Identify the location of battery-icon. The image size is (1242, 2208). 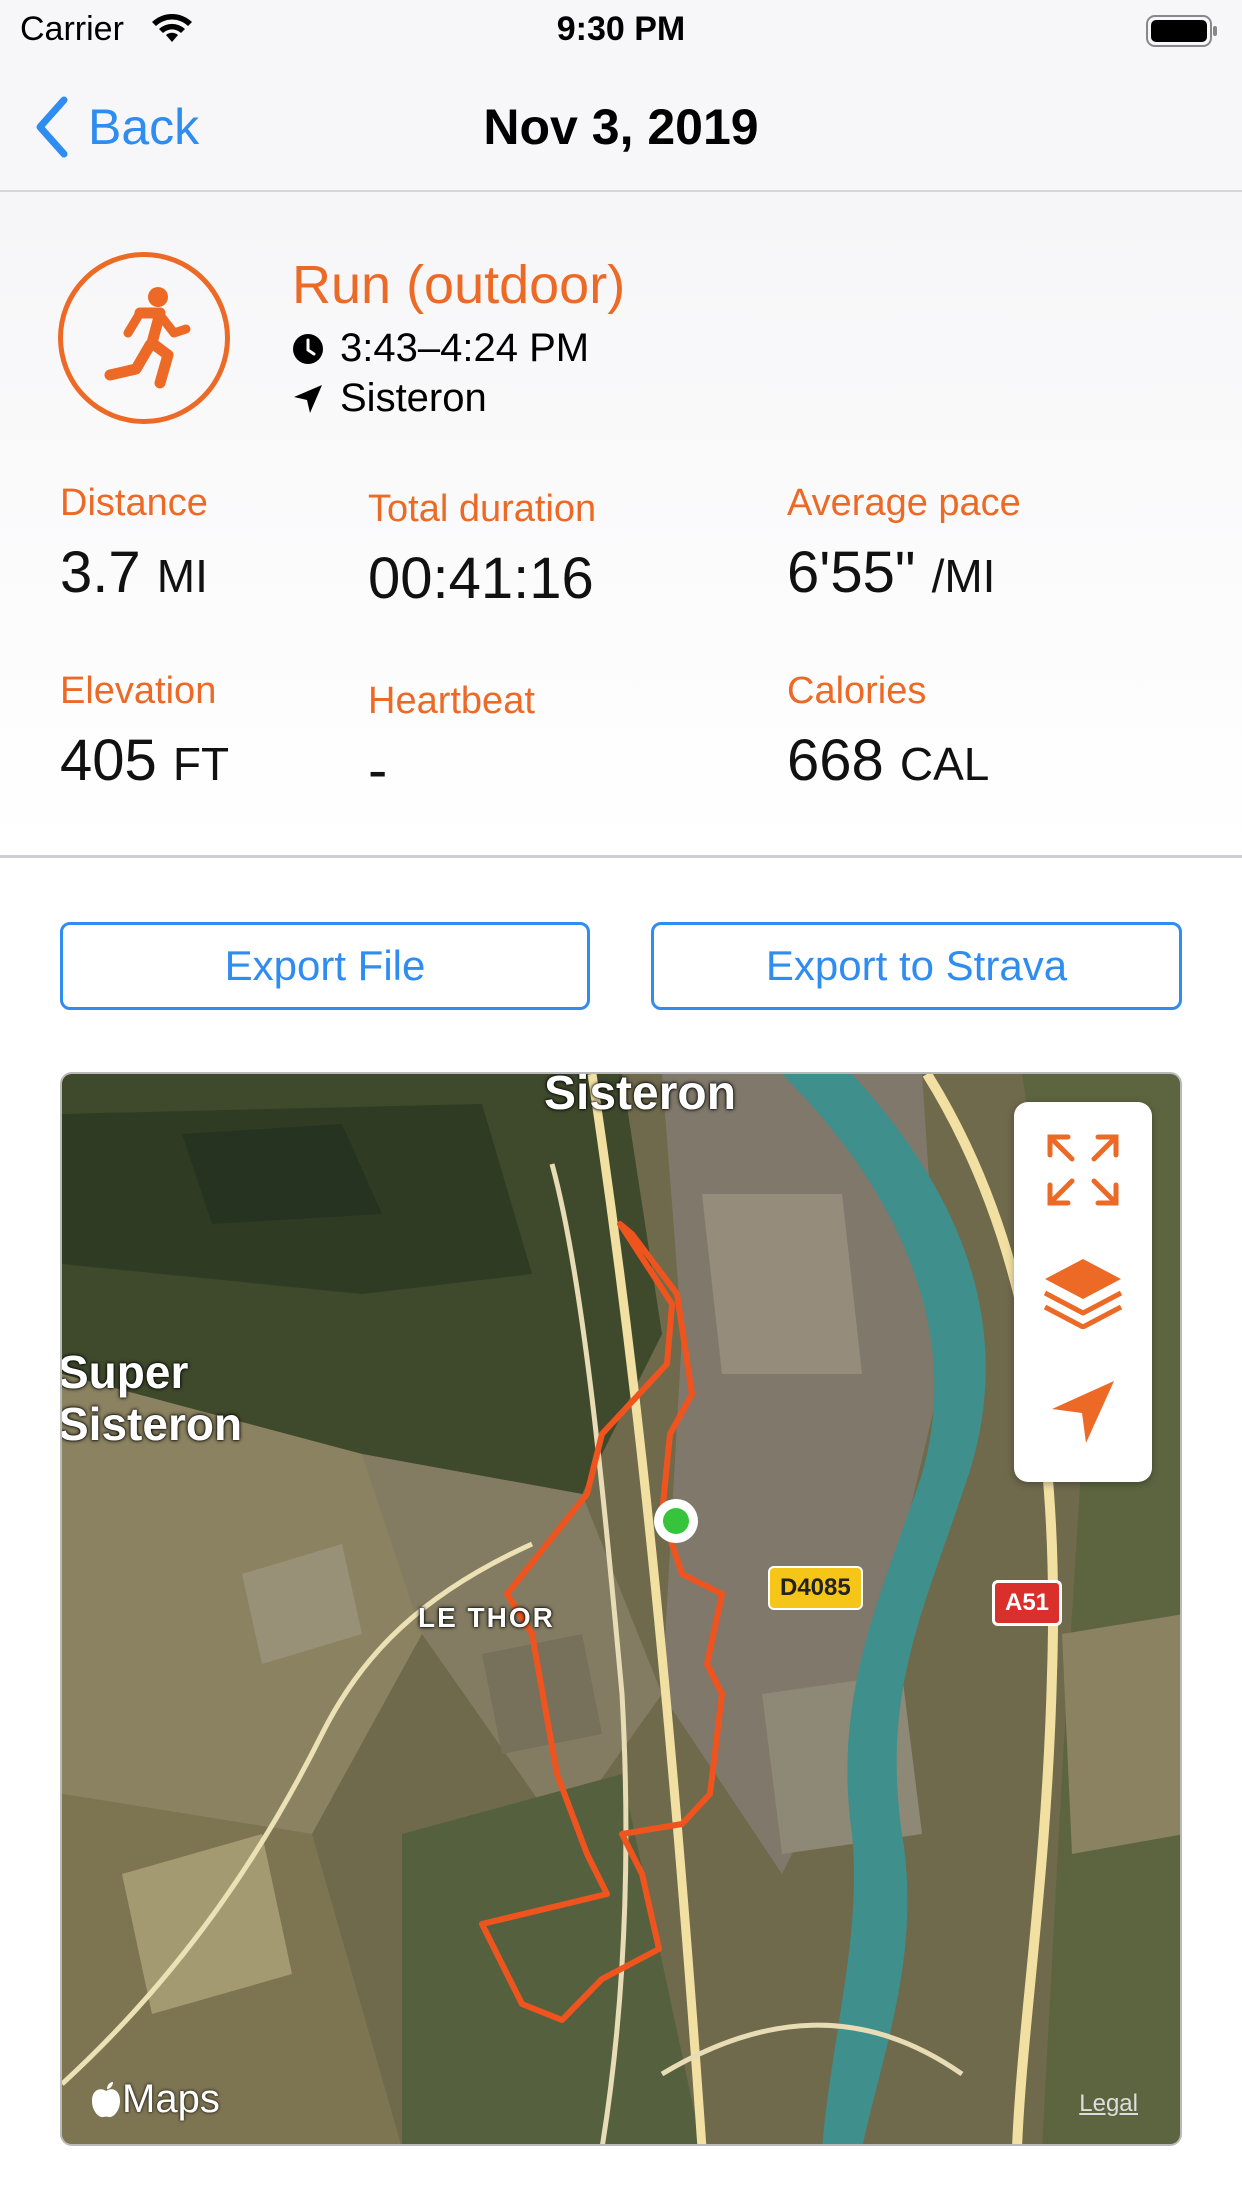
(1181, 31).